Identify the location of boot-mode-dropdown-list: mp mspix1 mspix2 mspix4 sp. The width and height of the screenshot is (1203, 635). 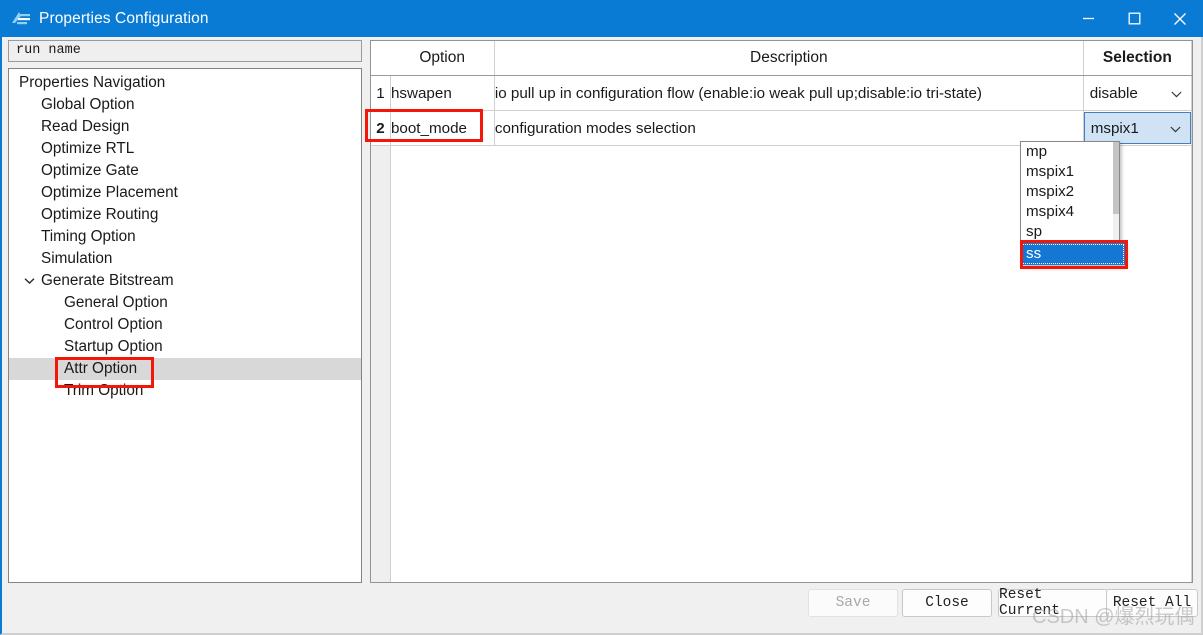
(1070, 192).